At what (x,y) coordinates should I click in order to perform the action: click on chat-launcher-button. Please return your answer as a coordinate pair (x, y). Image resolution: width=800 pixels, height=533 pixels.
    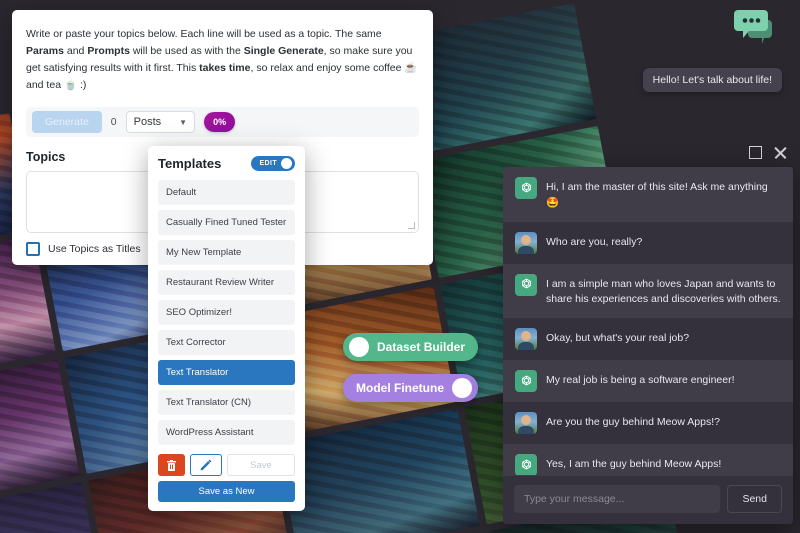
    Looking at the image, I should click on (756, 28).